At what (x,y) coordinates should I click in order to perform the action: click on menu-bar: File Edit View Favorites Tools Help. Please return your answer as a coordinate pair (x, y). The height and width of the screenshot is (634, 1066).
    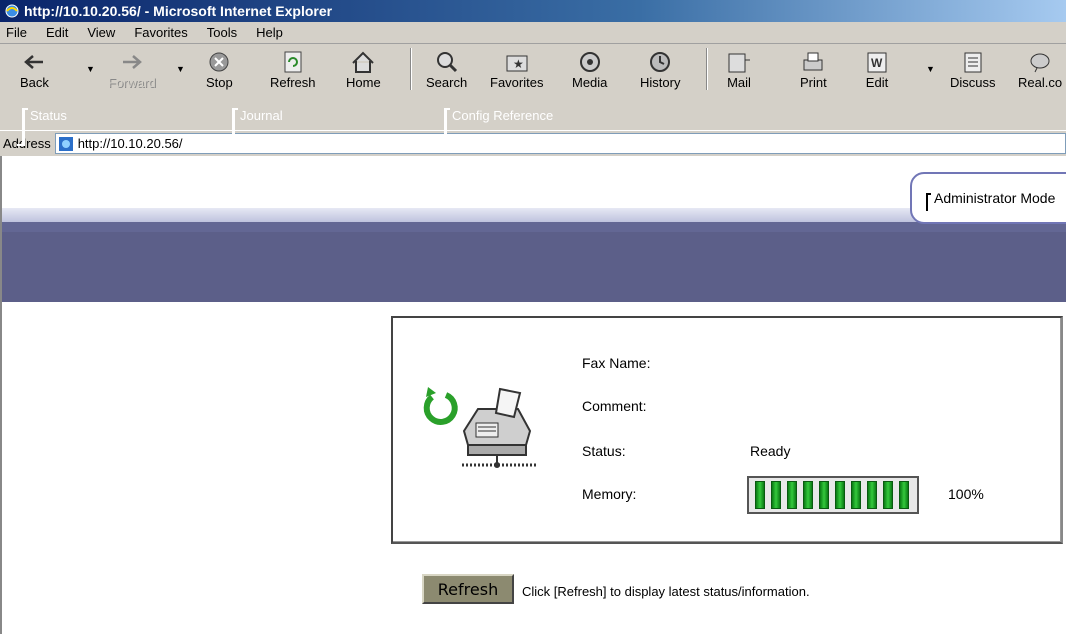
    Looking at the image, I should click on (533, 33).